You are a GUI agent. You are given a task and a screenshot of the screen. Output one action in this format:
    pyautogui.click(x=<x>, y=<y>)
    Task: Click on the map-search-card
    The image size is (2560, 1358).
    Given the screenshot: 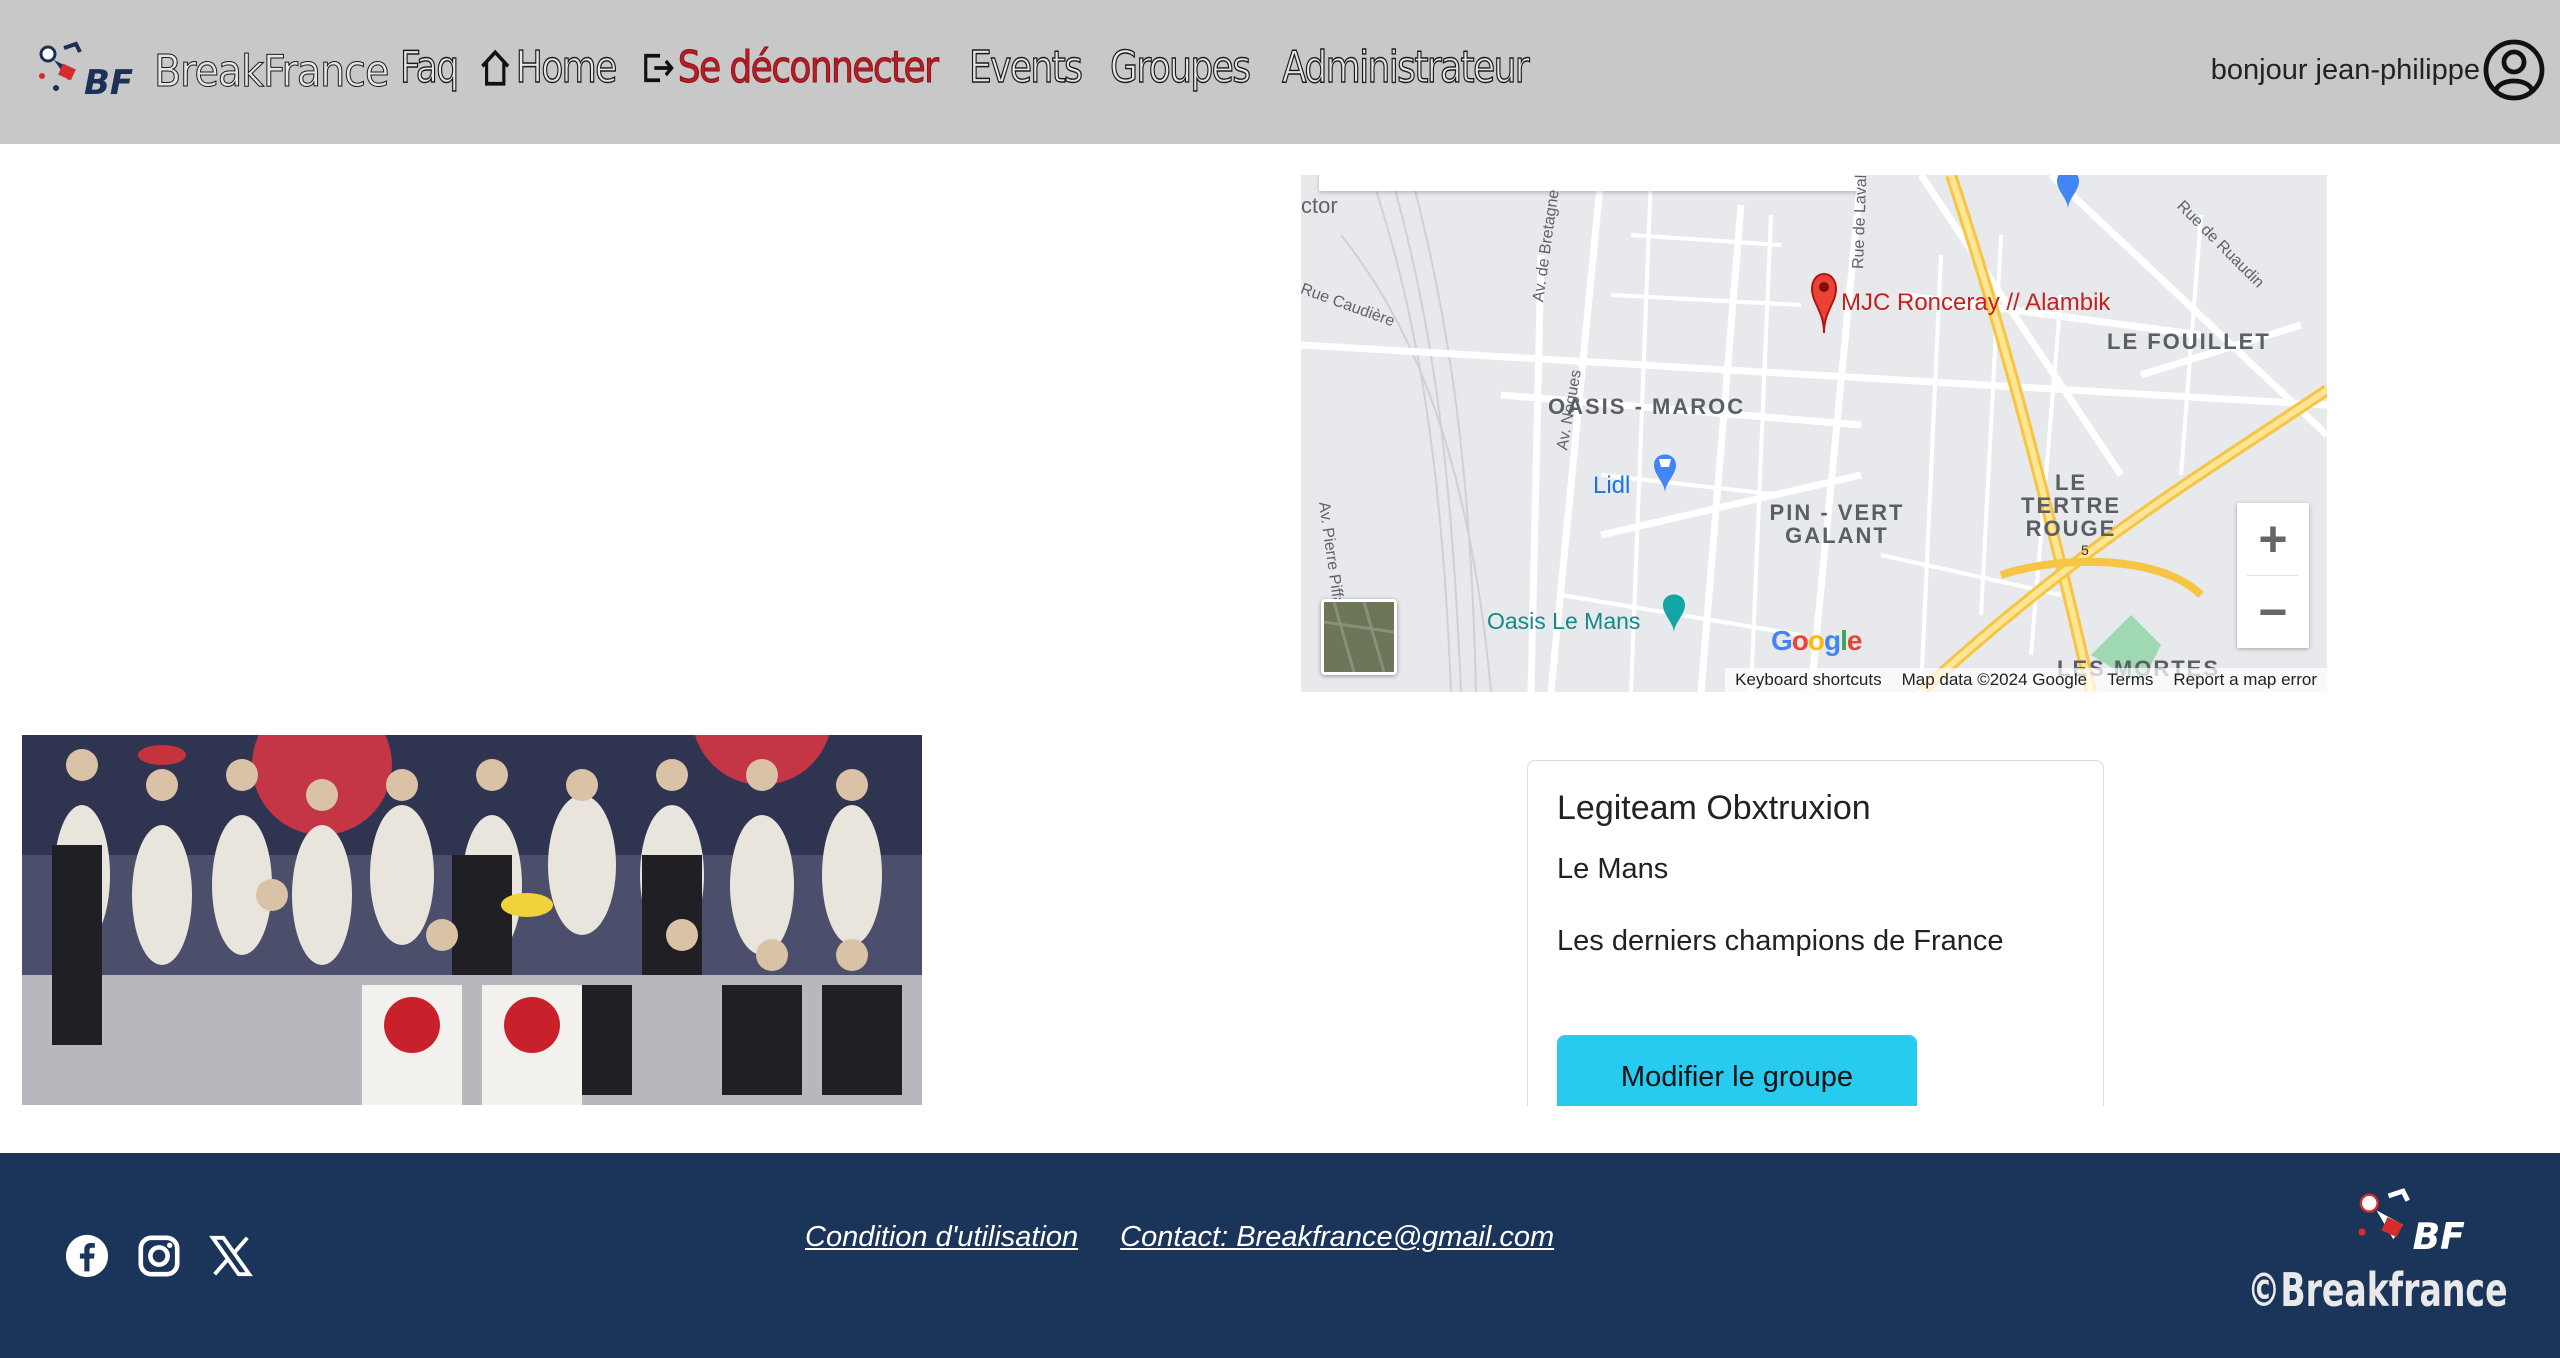 What is the action you would take?
    pyautogui.click(x=1589, y=183)
    